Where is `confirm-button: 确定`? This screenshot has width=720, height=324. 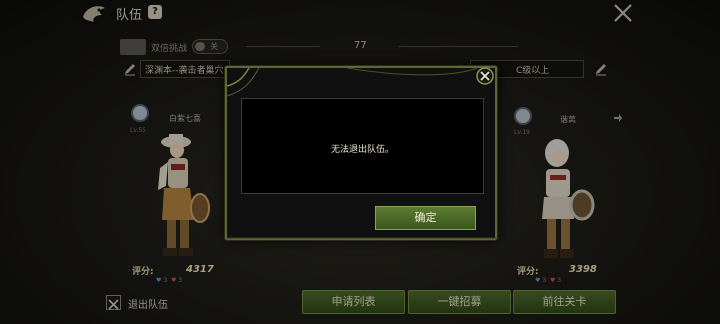 confirm-button: 确定 is located at coordinates (425, 218).